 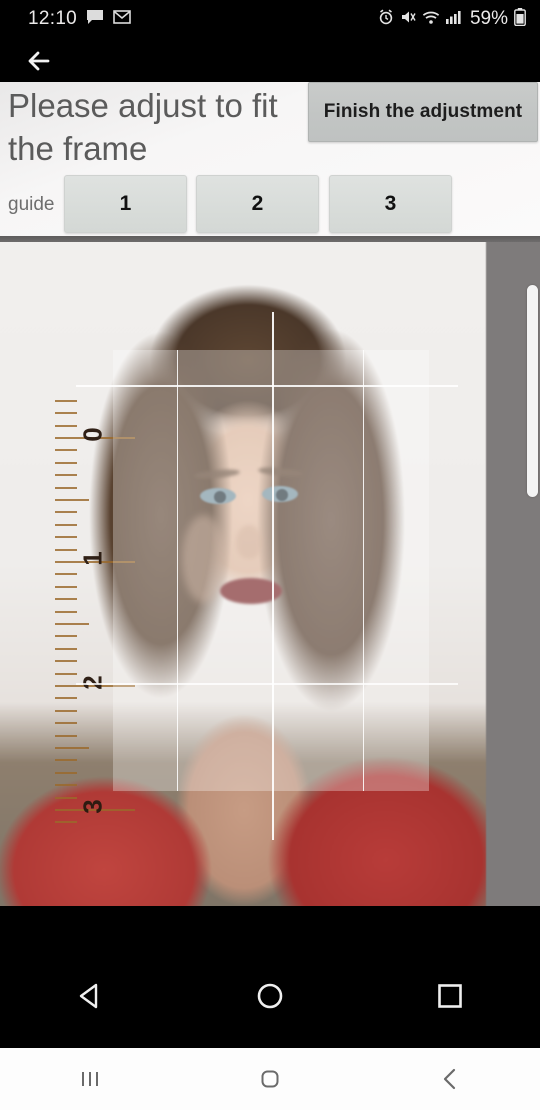 I want to click on guide-button-1: 1, so click(x=125, y=204).